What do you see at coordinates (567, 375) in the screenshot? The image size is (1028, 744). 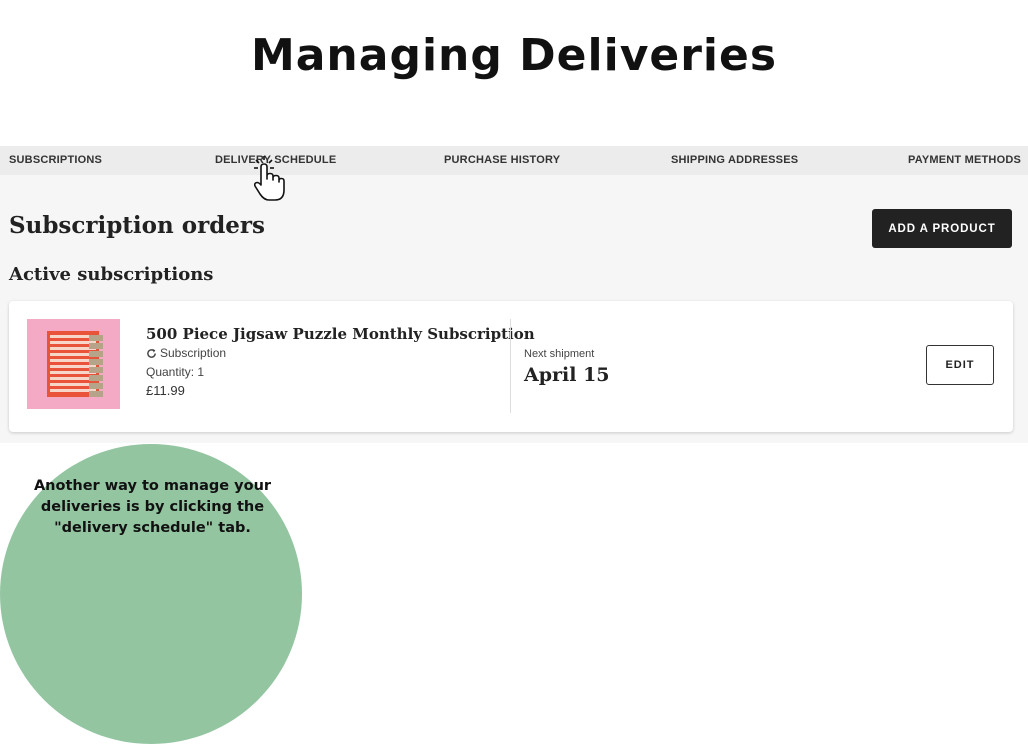 I see `next-shipment-date: April 15` at bounding box center [567, 375].